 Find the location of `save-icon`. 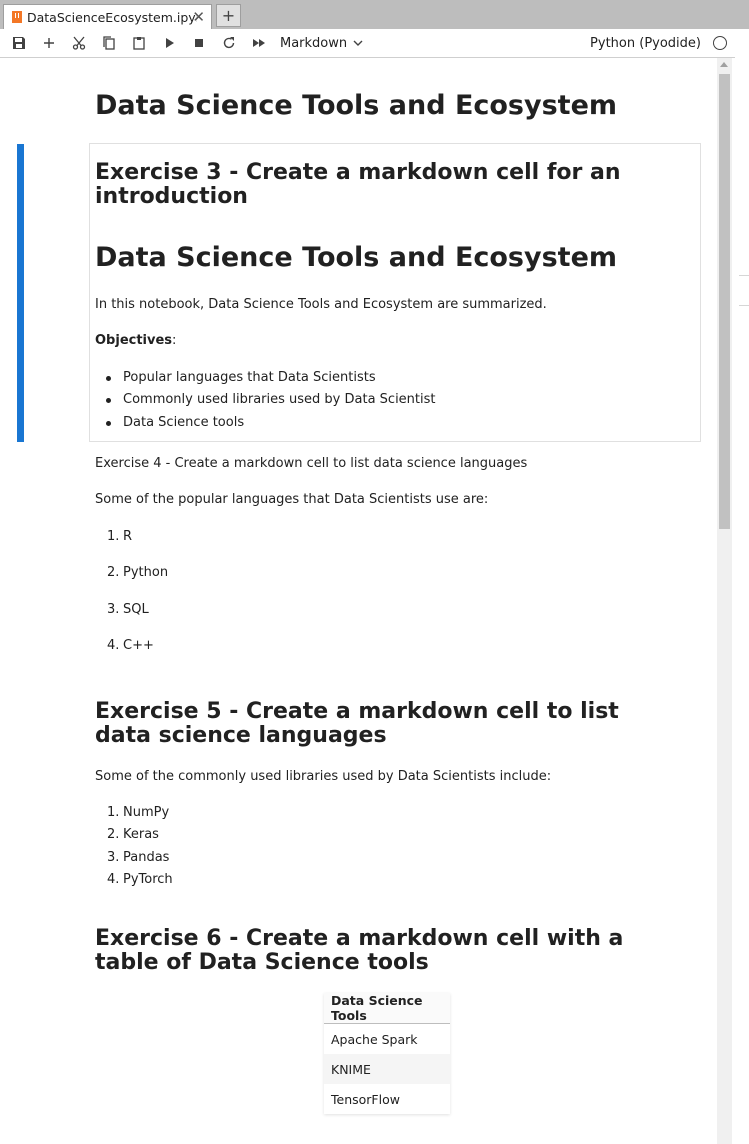

save-icon is located at coordinates (19, 43).